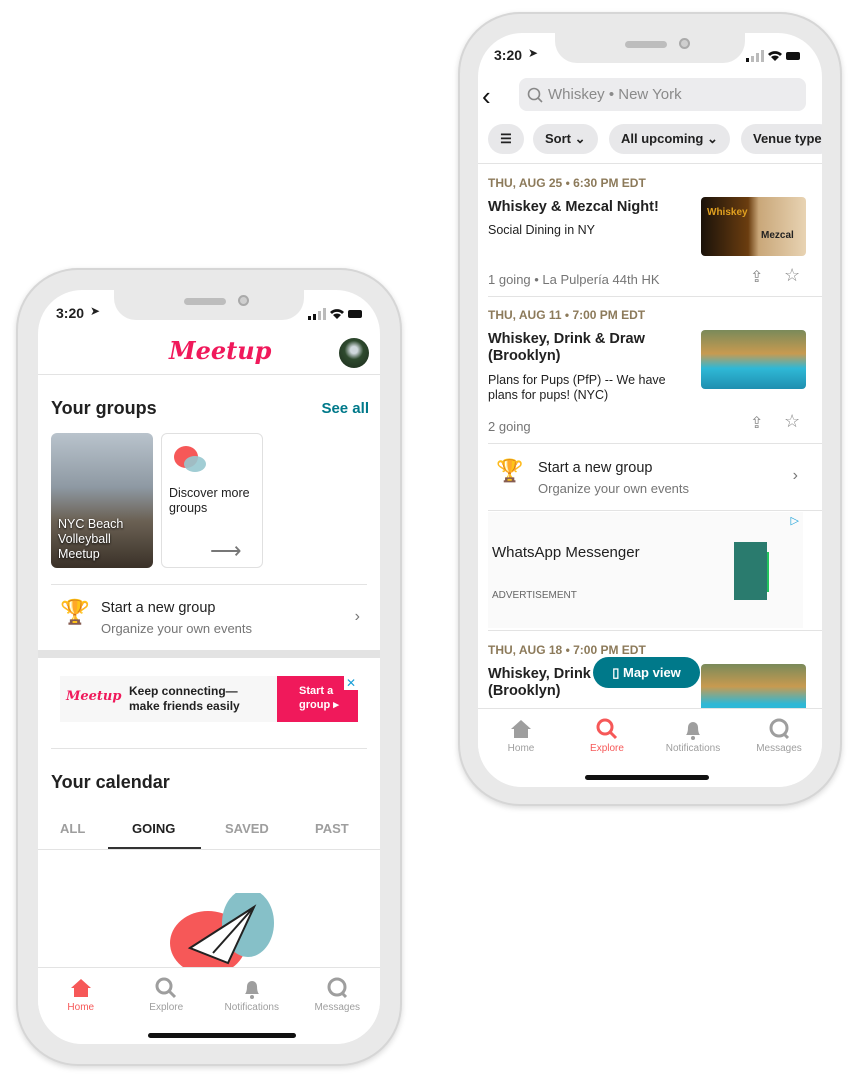  I want to click on filter-button: ☰, so click(506, 139).